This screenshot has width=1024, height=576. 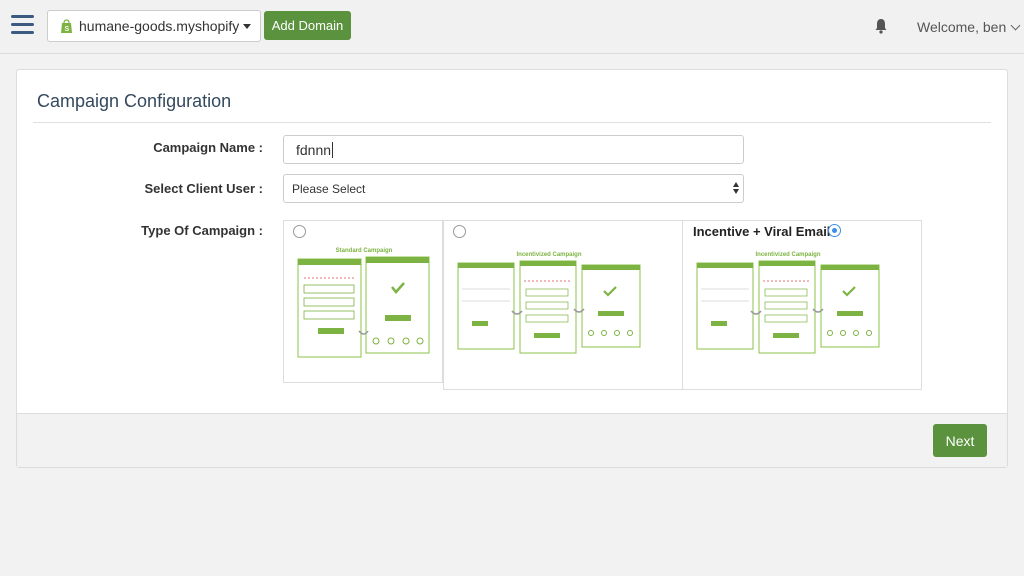 I want to click on campaign-name-label: Campaign Name :, so click(x=208, y=147).